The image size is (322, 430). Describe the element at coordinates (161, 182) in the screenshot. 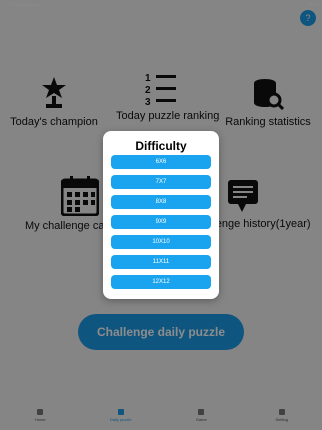

I see `difficulty-option-7x7: 7X7` at that location.